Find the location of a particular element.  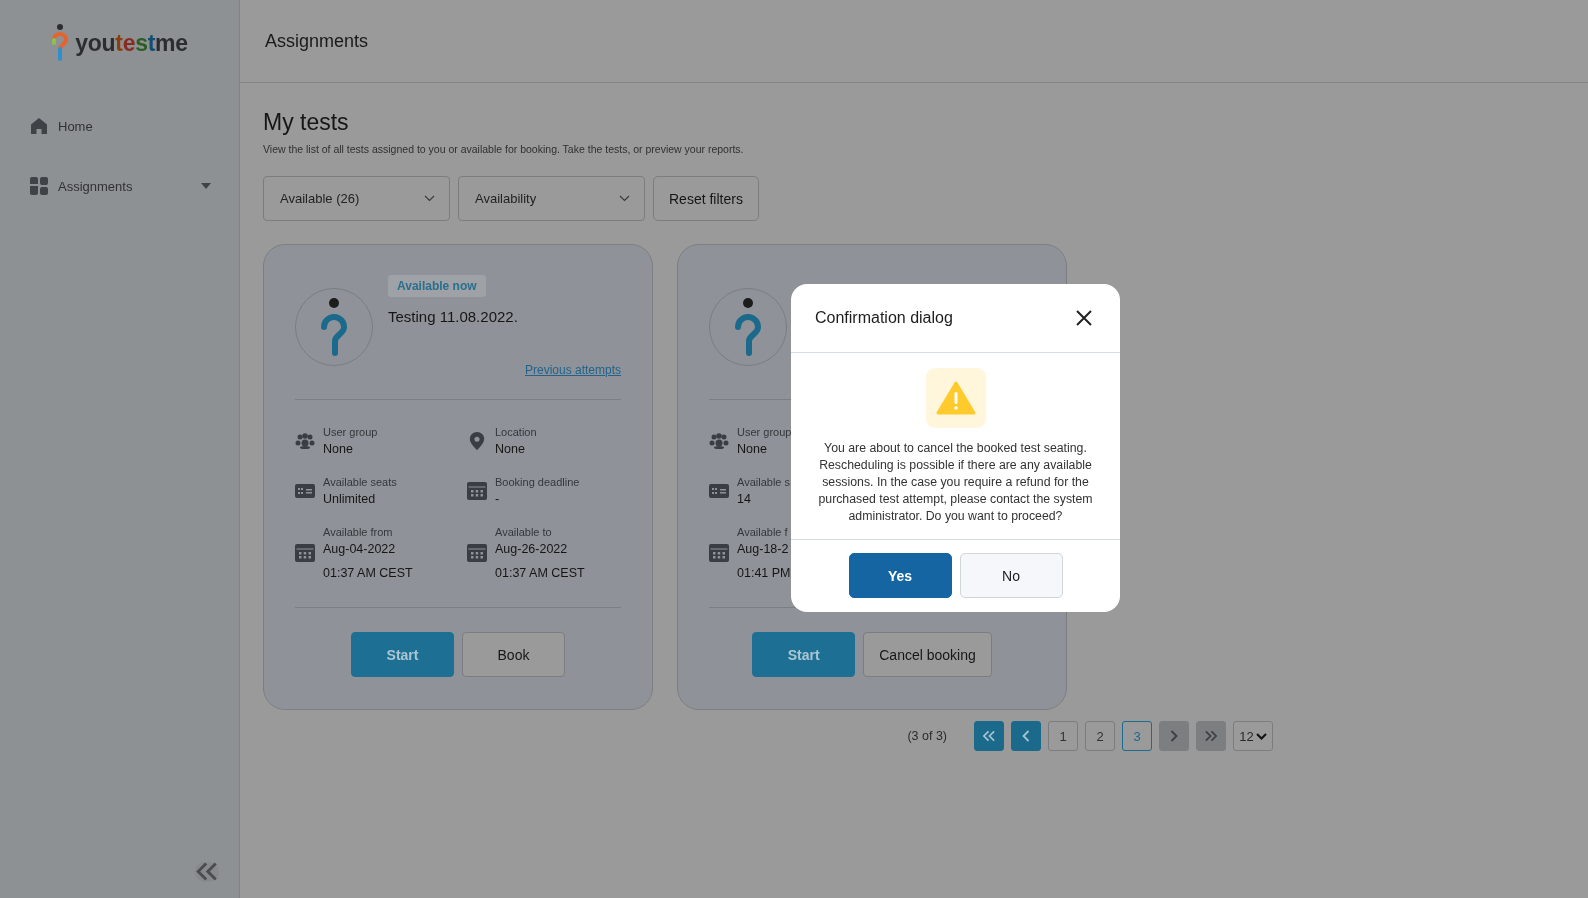

field-value: Aug-26-2022 is located at coordinates (532, 549).